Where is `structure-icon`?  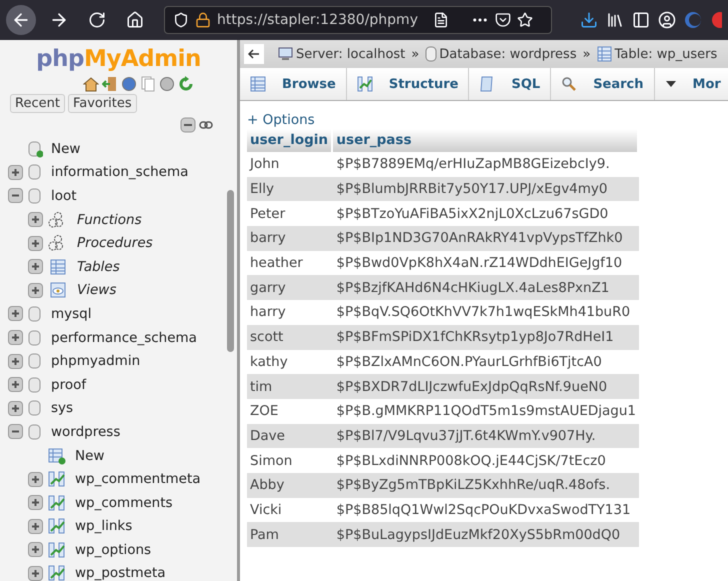 structure-icon is located at coordinates (364, 84).